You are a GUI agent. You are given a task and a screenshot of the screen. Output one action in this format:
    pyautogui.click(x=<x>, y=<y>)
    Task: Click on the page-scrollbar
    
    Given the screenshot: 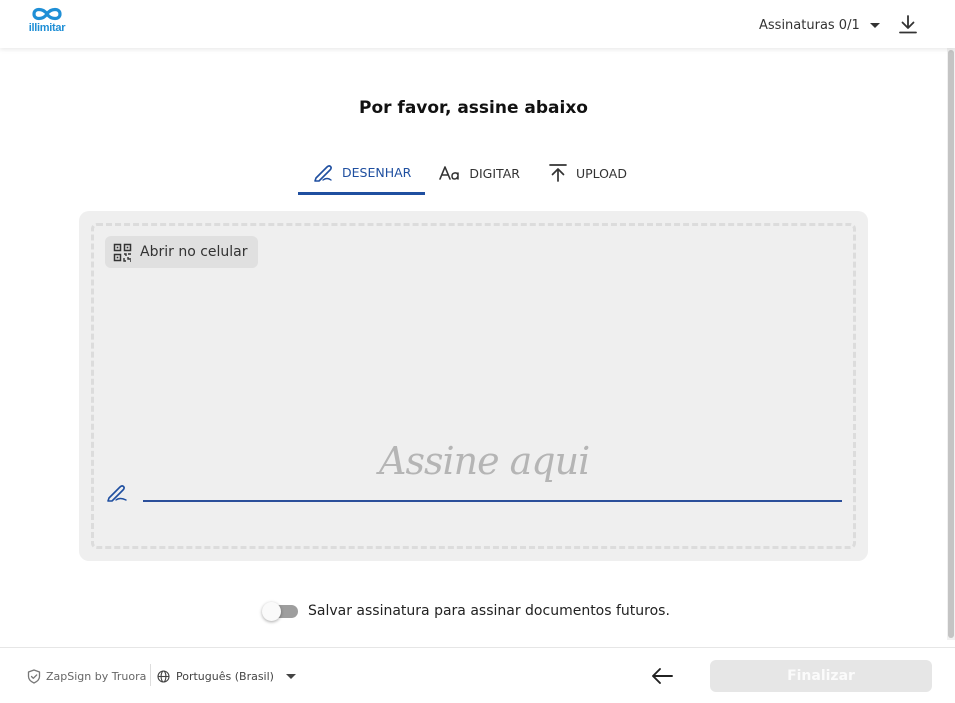 What is the action you would take?
    pyautogui.click(x=951, y=344)
    